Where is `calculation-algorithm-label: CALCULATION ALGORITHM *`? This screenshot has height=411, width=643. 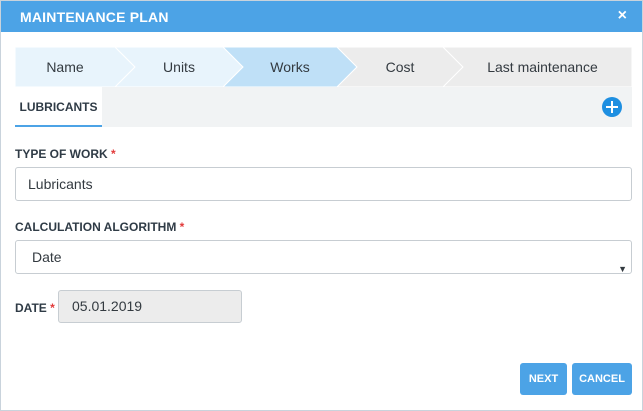
calculation-algorithm-label: CALCULATION ALGORITHM * is located at coordinates (100, 227).